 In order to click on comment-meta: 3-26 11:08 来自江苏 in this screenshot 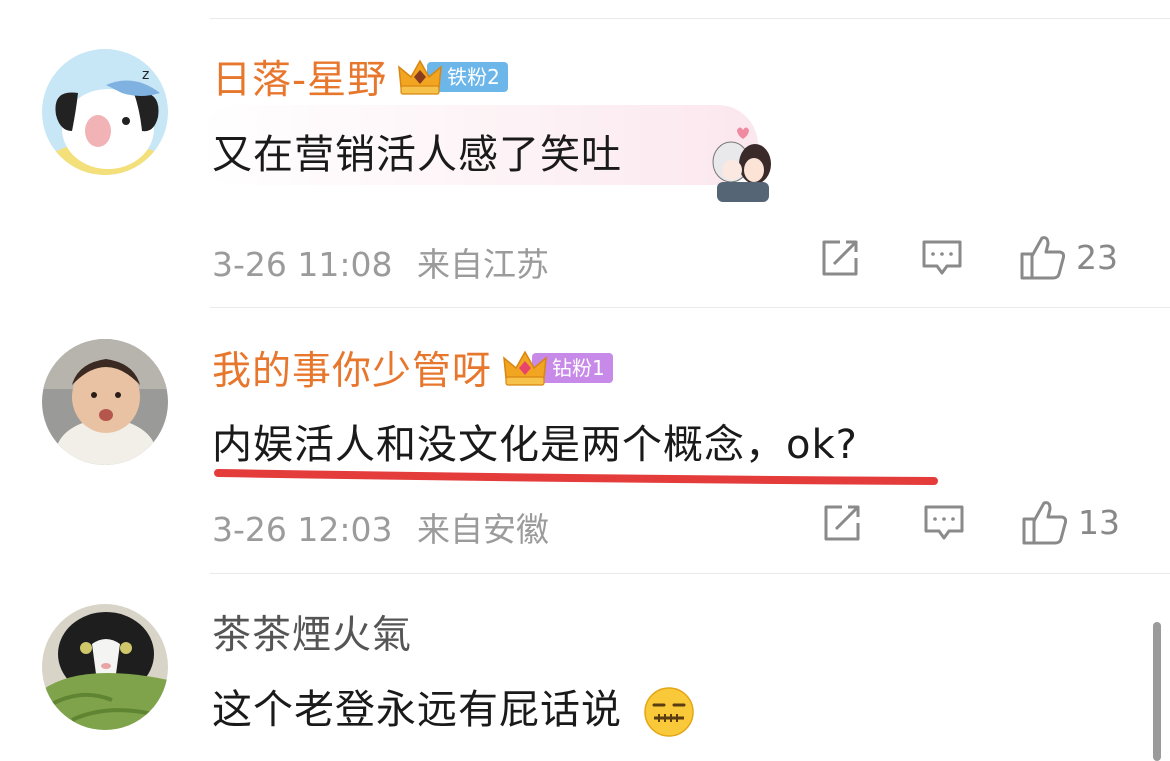, I will do `click(380, 262)`.